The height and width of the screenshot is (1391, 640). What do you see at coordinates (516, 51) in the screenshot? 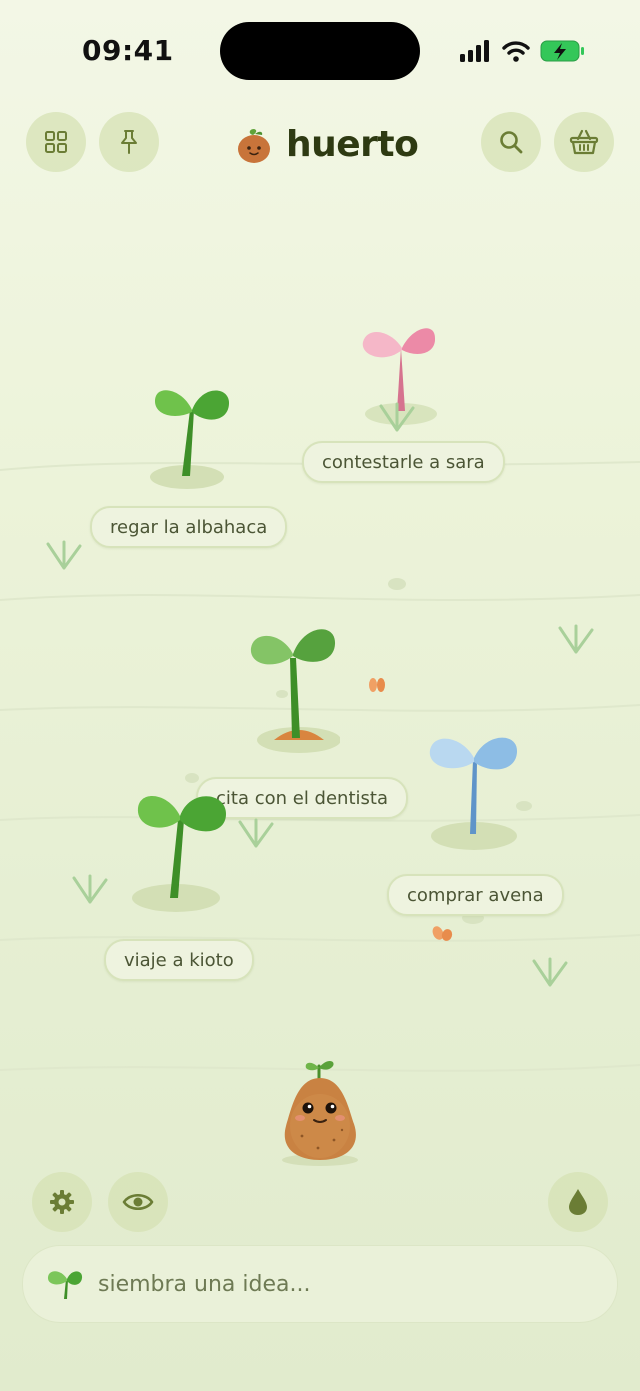
I see `wifi-icon` at bounding box center [516, 51].